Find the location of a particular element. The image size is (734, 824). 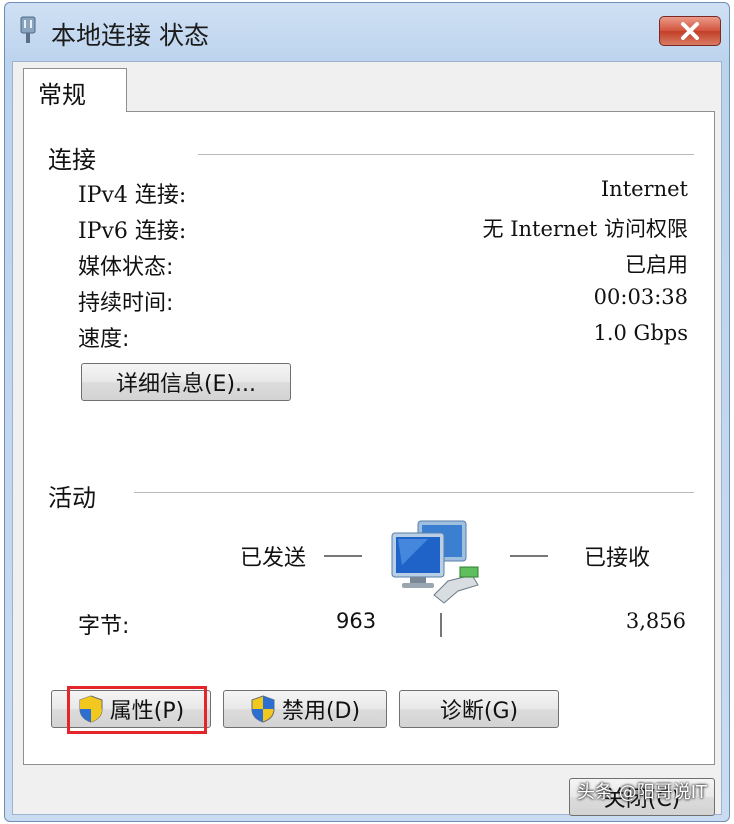

ipv4-value: Internet is located at coordinates (644, 189).